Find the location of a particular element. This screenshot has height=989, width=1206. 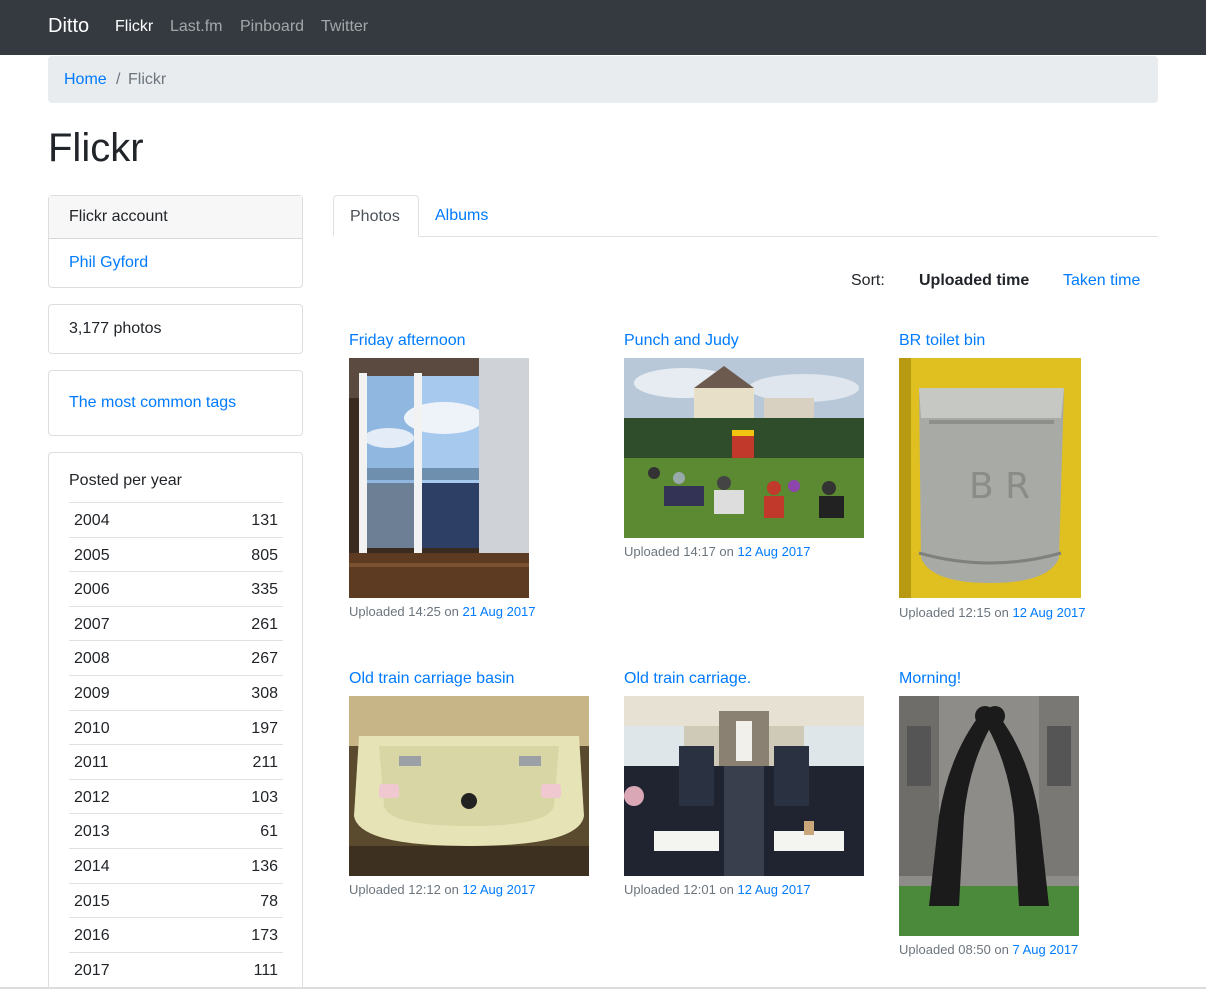

year-label: 2012 is located at coordinates (92, 797).